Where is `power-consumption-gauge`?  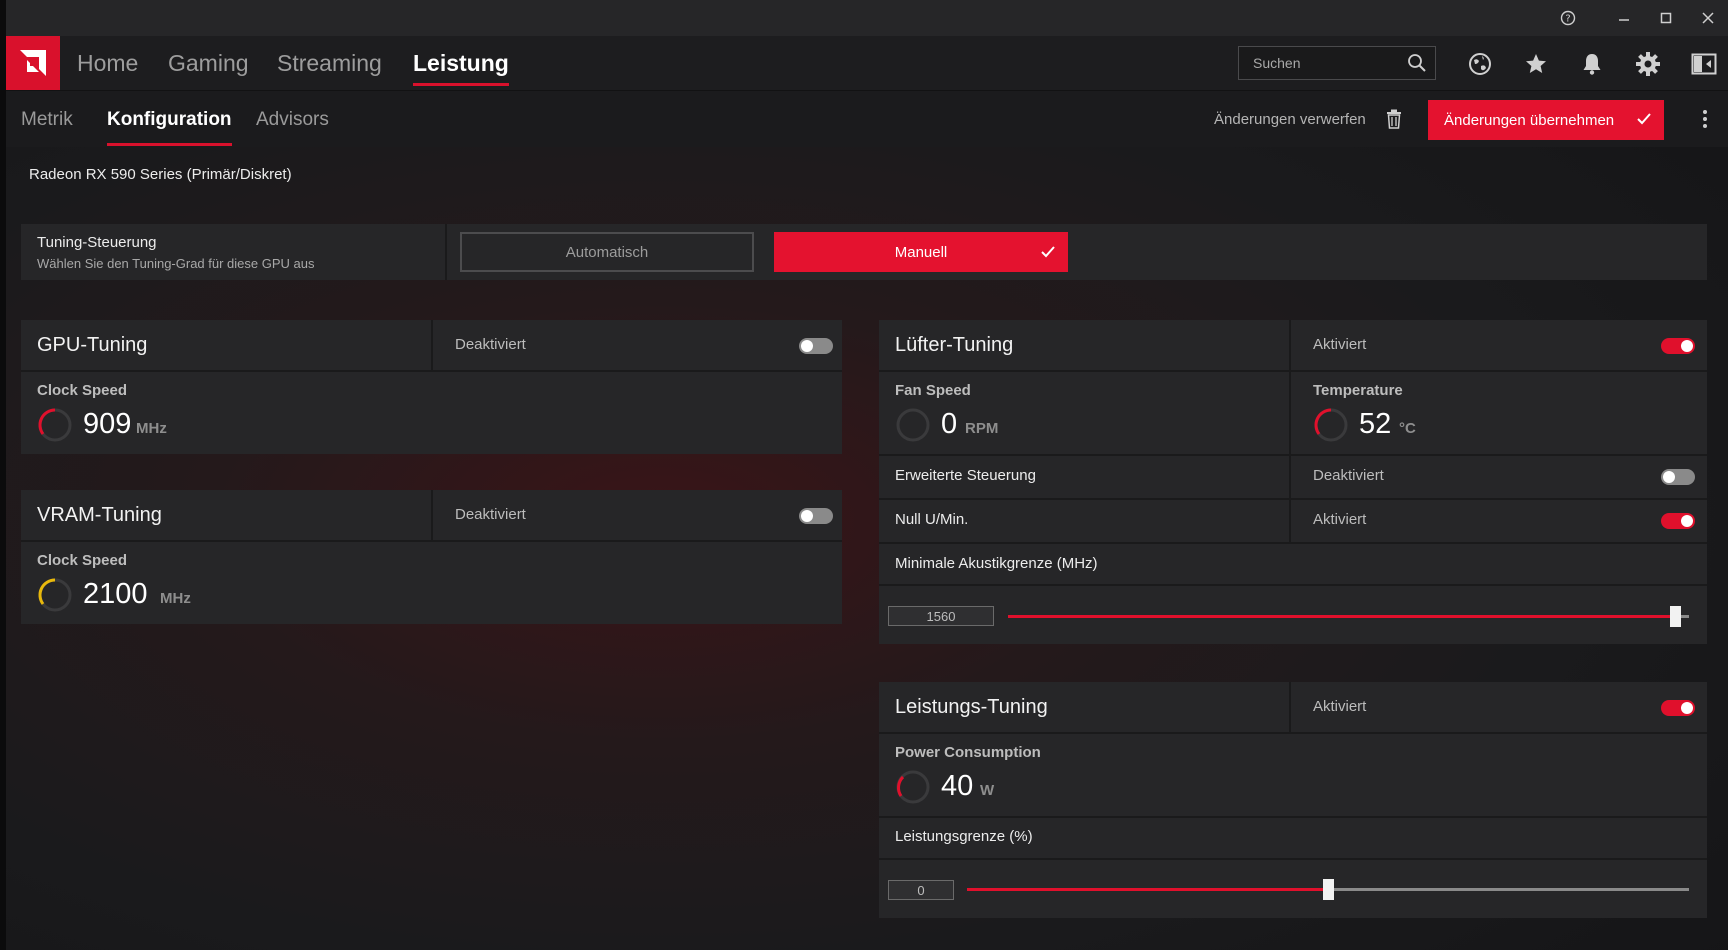
power-consumption-gauge is located at coordinates (913, 787).